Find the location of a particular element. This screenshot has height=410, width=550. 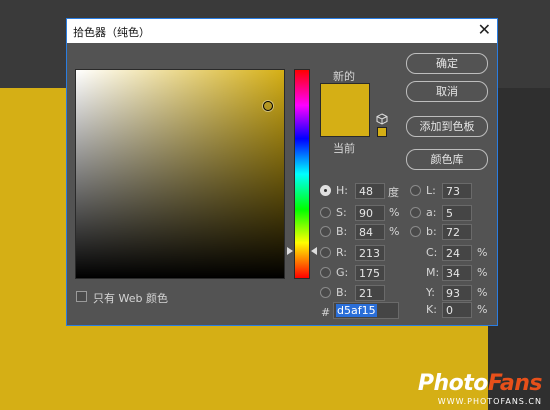

watermark: PhotoFans WWW.PHOTOFANS.CN is located at coordinates (480, 389).